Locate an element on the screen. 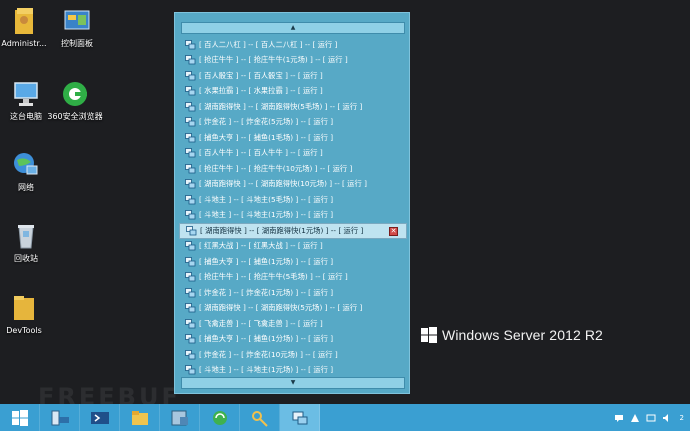 Image resolution: width=690 pixels, height=431 pixels. warning-icon is located at coordinates (635, 418).